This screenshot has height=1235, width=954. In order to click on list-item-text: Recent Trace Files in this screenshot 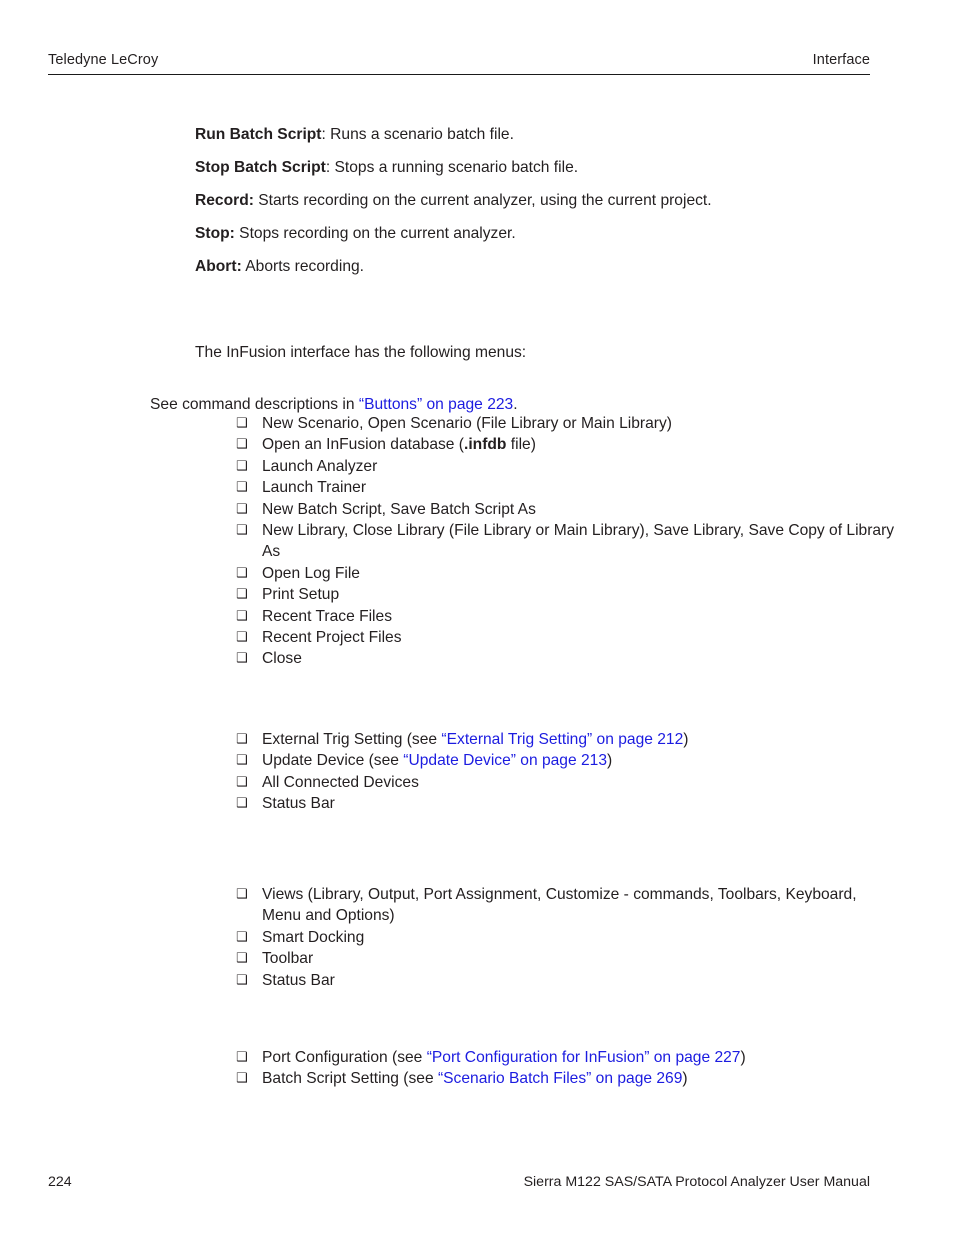, I will do `click(327, 616)`.